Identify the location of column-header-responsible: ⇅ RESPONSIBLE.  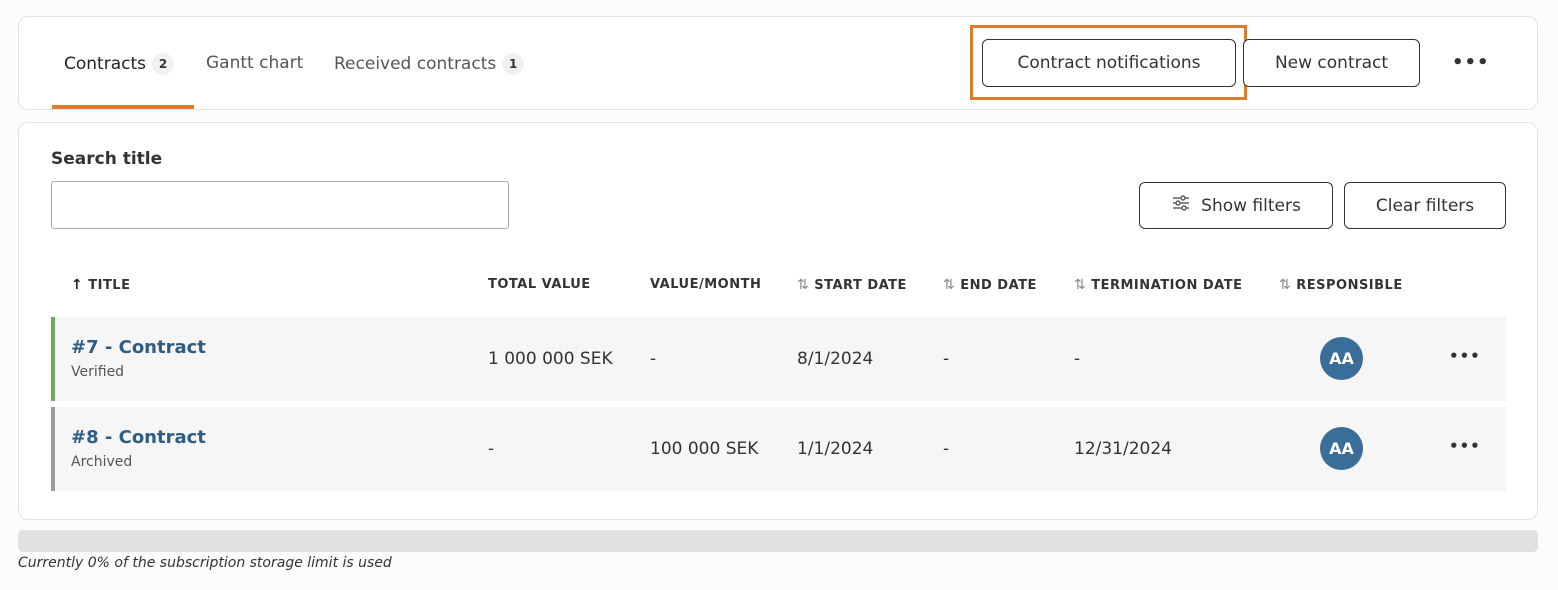
(1341, 285).